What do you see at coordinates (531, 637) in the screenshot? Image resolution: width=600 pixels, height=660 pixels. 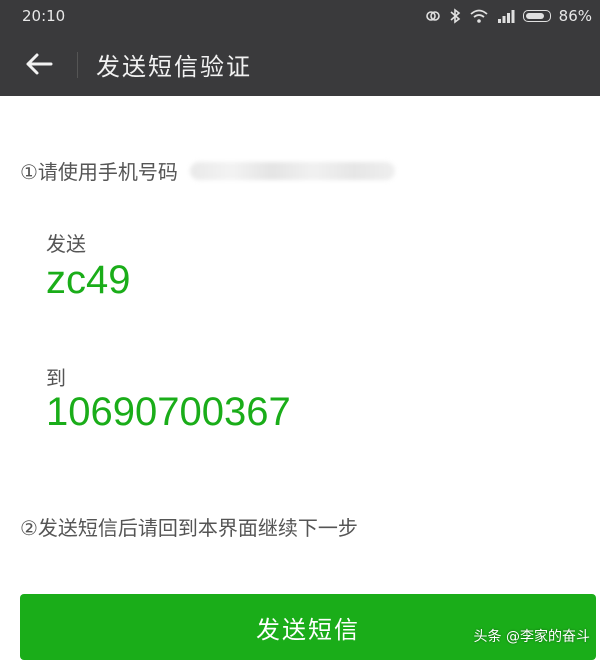 I see `watermark: 头条 @李家的奋斗` at bounding box center [531, 637].